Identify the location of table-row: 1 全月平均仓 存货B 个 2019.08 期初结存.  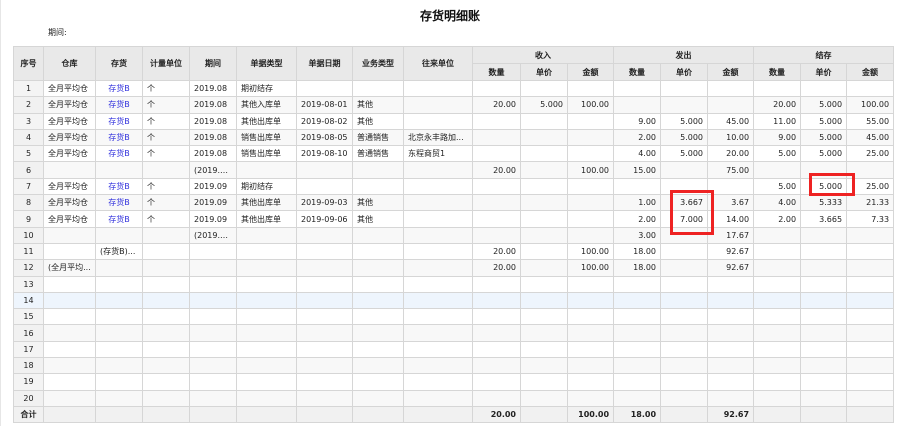
(454, 88).